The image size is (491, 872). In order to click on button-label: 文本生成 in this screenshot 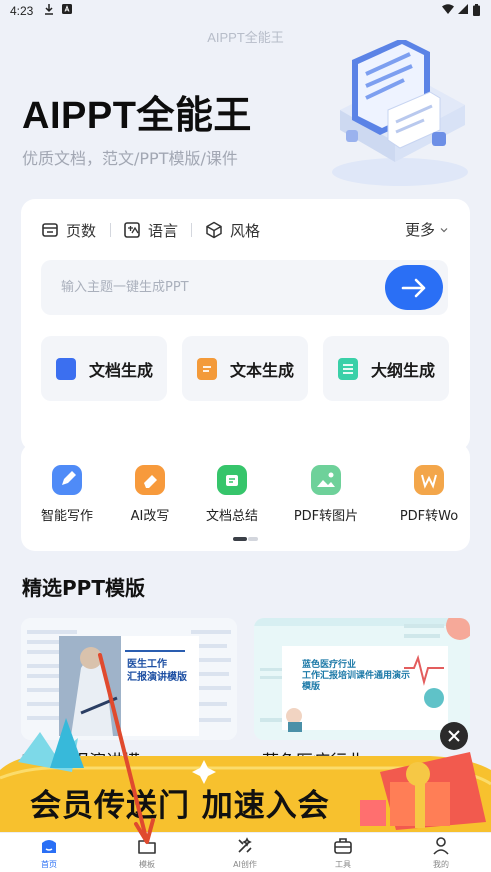, I will do `click(262, 370)`.